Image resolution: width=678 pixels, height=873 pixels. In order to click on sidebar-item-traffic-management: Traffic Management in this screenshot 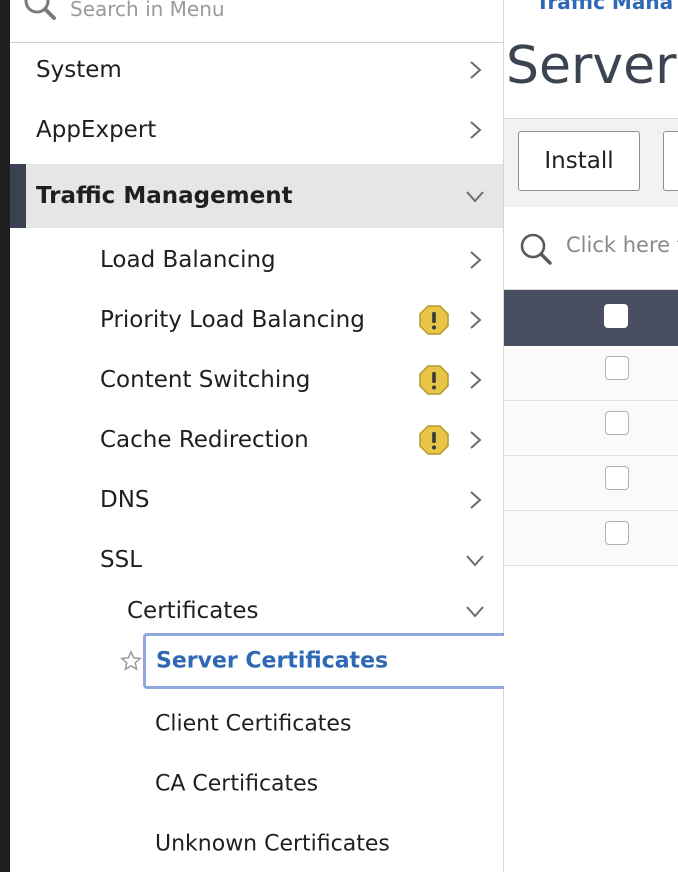, I will do `click(256, 196)`.